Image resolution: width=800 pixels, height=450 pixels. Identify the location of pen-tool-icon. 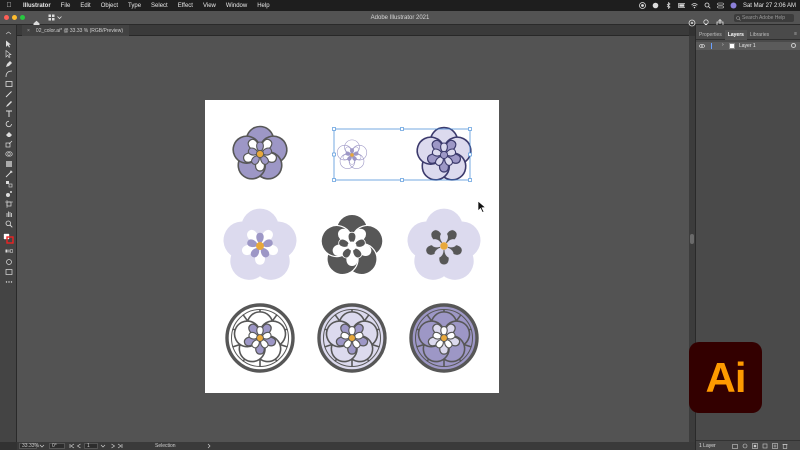
(8, 63).